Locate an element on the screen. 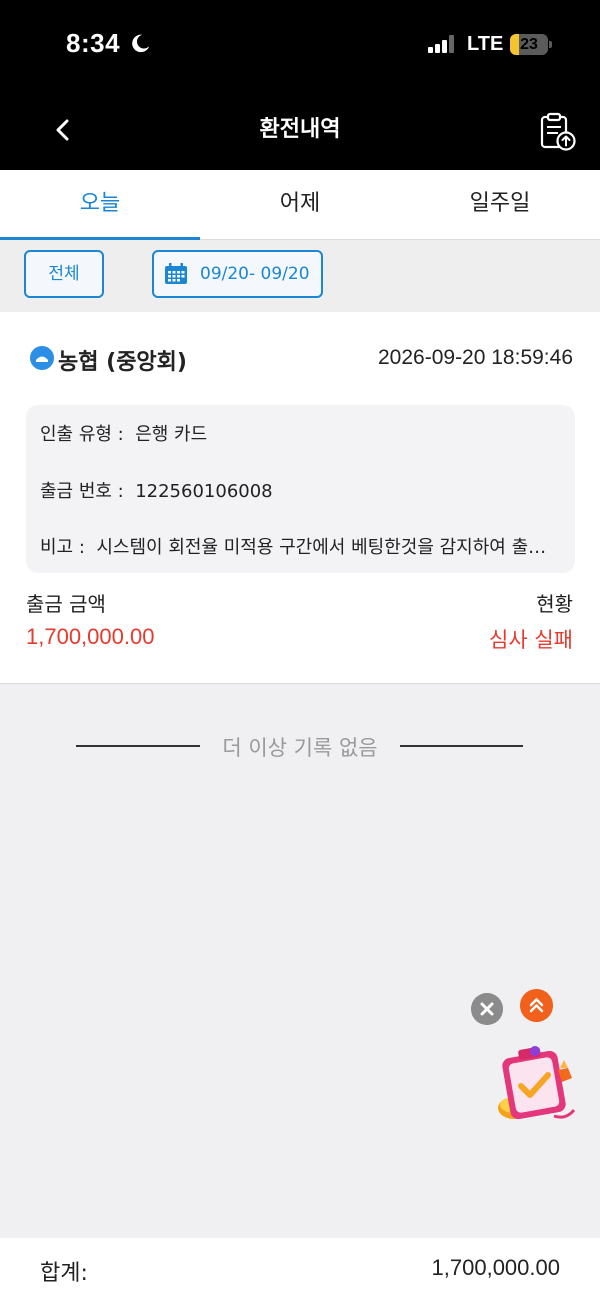 Image resolution: width=600 pixels, height=1301 pixels. withdraw-number-row: 출금 번호 : 122560106008 is located at coordinates (156, 490).